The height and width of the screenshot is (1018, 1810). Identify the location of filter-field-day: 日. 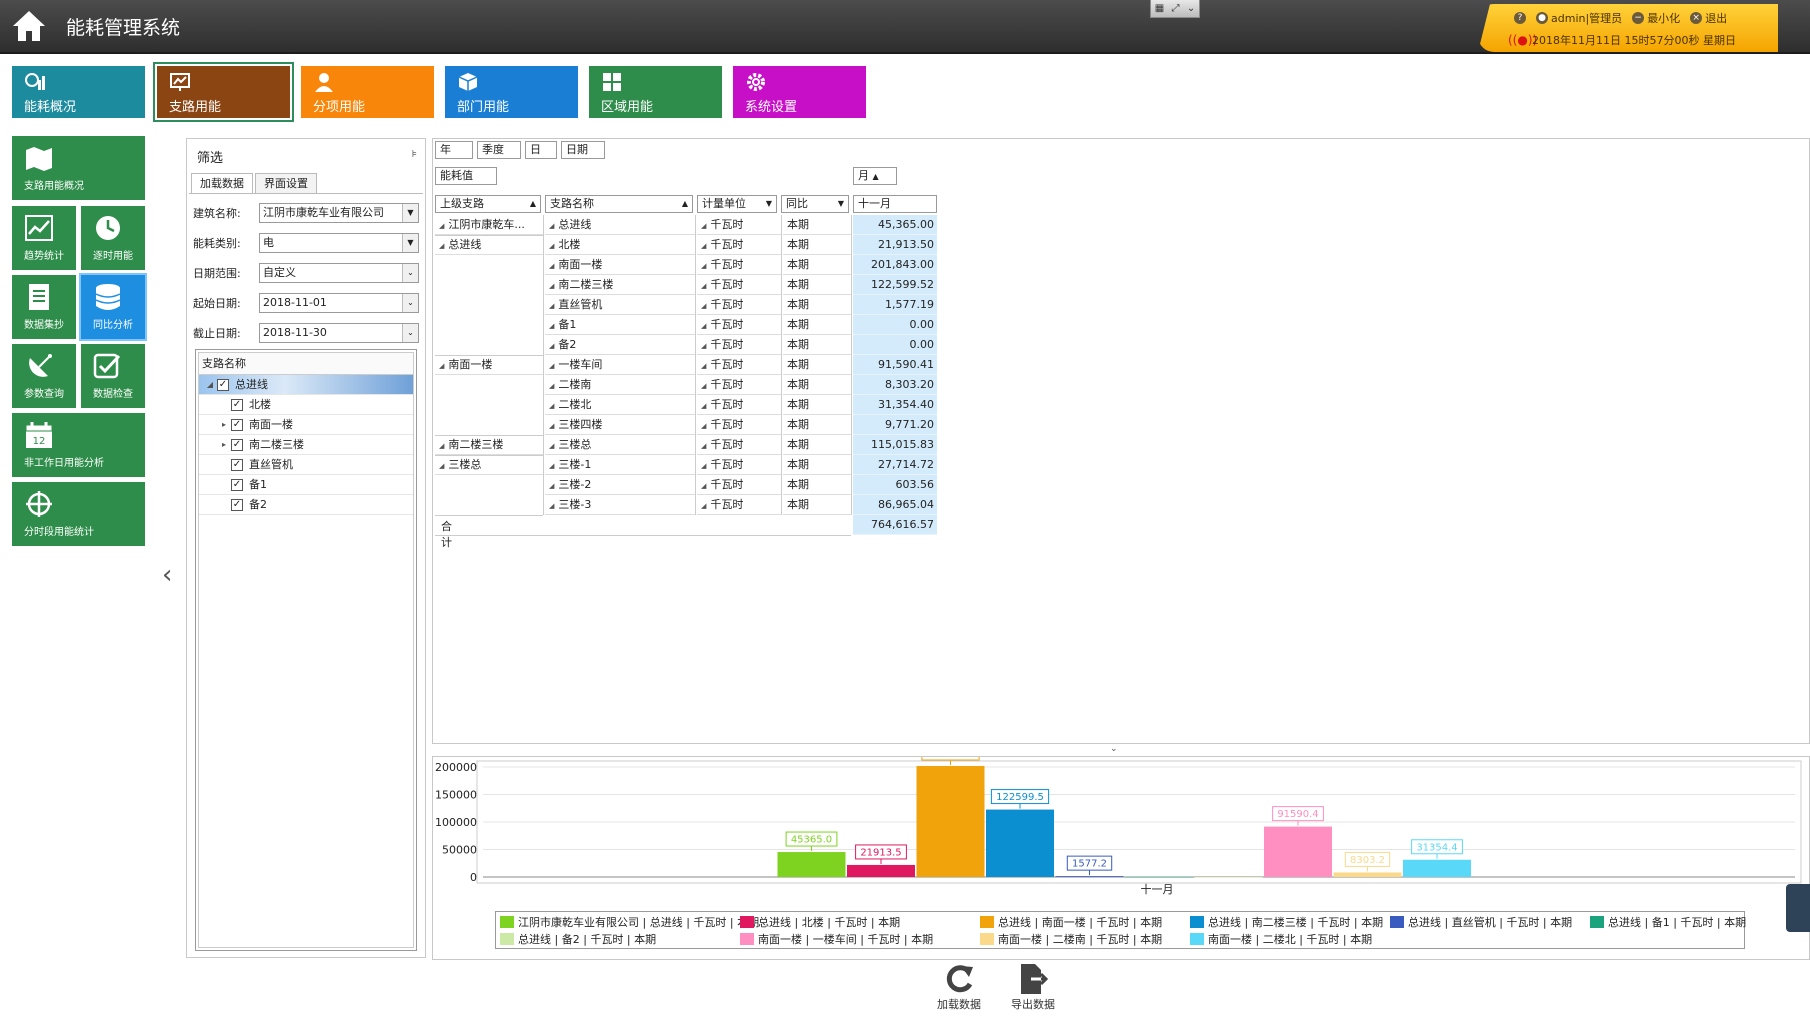
(541, 150).